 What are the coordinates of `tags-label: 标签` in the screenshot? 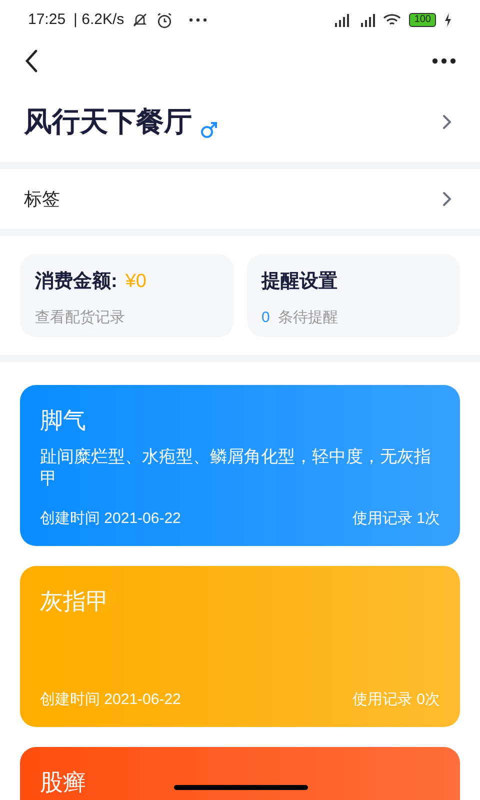 It's located at (42, 199).